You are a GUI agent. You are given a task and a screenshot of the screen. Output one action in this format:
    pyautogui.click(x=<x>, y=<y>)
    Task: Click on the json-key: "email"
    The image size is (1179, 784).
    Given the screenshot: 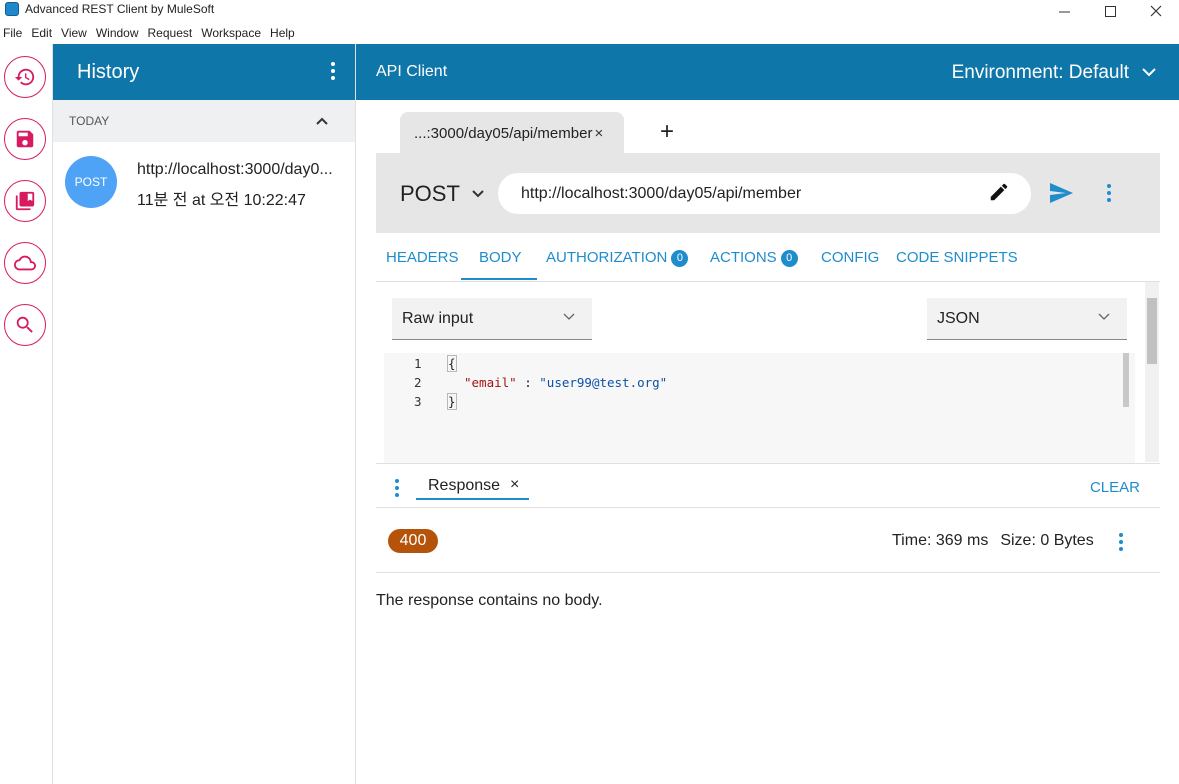 What is the action you would take?
    pyautogui.click(x=490, y=382)
    